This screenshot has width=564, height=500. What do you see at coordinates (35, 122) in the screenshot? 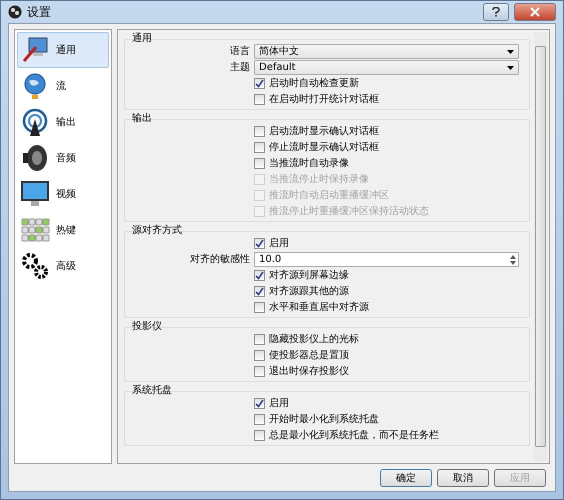
I see `antenna-icon` at bounding box center [35, 122].